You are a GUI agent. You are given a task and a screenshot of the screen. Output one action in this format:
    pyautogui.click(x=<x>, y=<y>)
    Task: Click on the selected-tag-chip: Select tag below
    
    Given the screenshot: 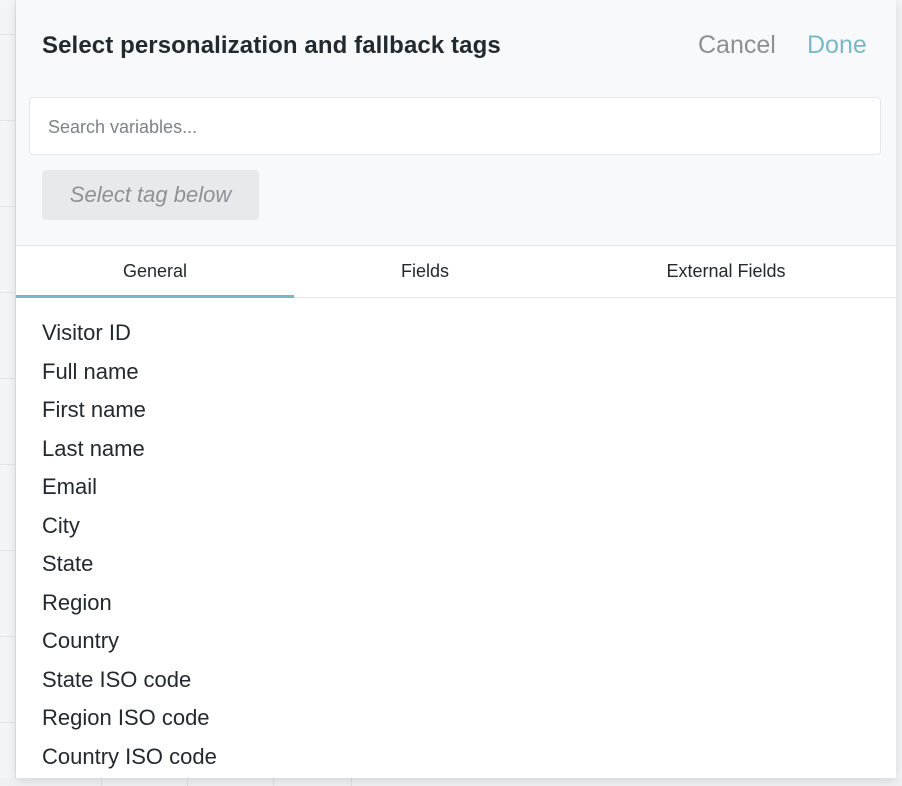 What is the action you would take?
    pyautogui.click(x=150, y=195)
    